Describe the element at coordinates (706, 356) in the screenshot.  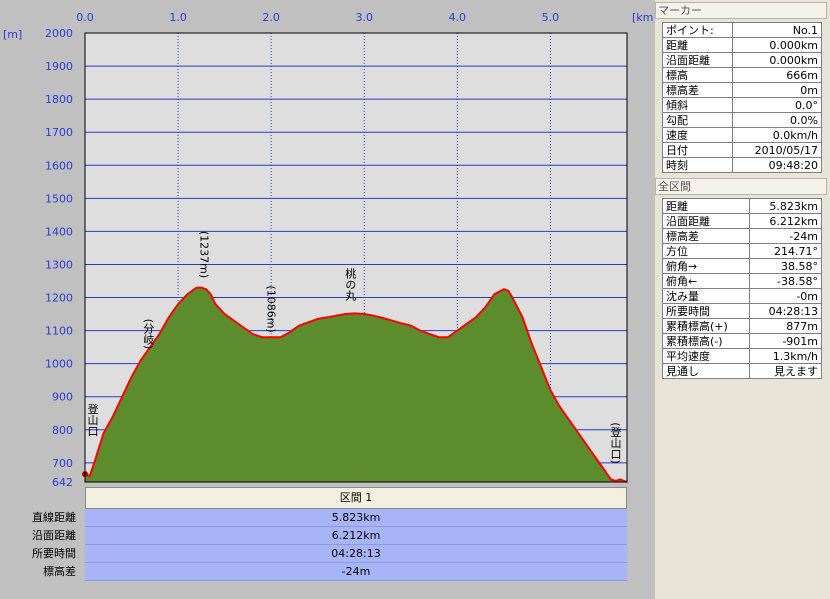
I see `panel-row-label: 平均速度` at that location.